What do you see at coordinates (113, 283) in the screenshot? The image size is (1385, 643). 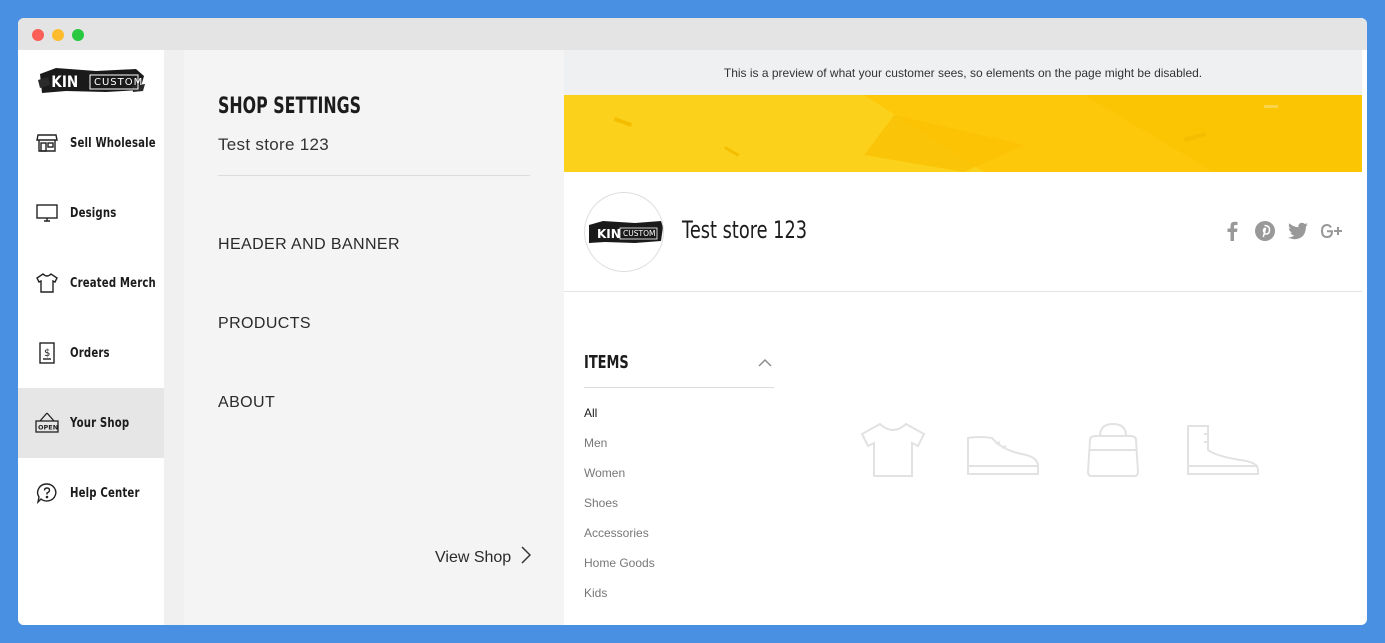 I see `sidebar-item-label: Created Merch` at bounding box center [113, 283].